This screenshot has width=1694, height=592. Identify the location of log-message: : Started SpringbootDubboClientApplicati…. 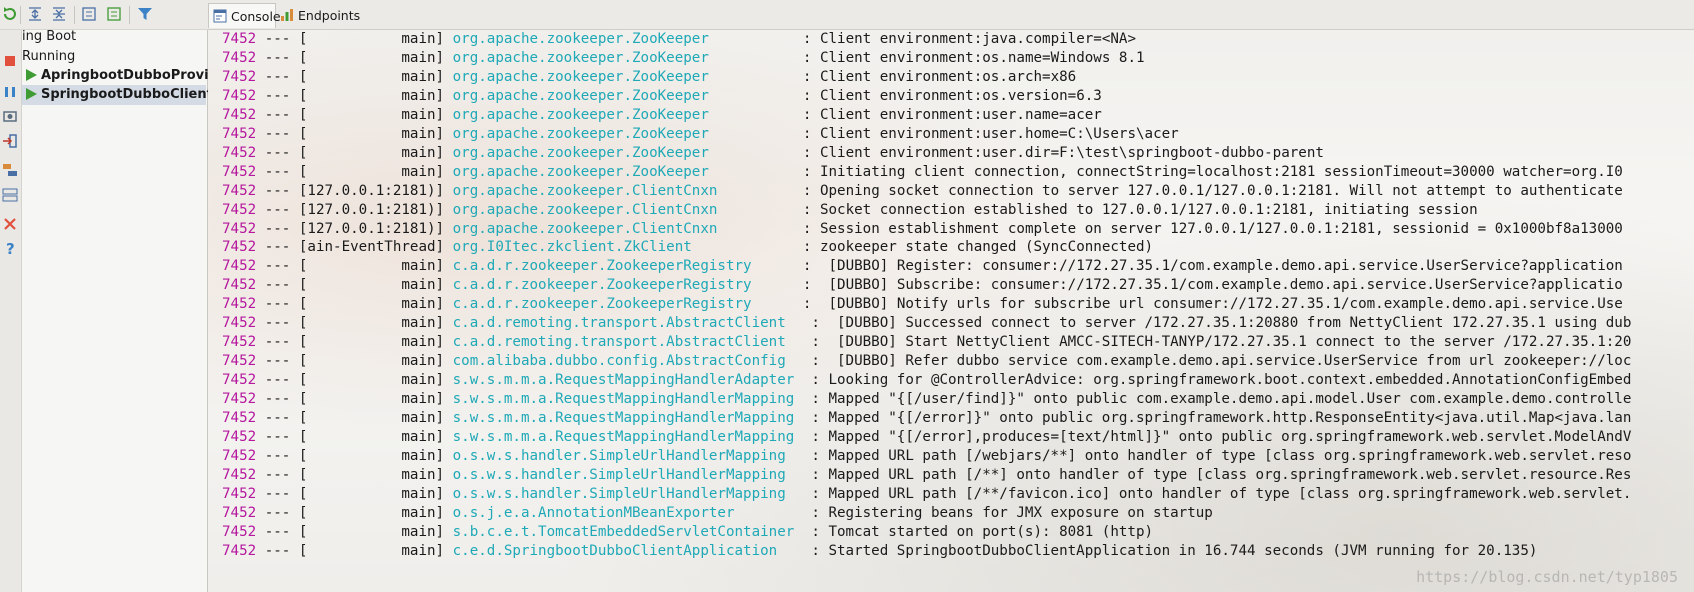
(1174, 550).